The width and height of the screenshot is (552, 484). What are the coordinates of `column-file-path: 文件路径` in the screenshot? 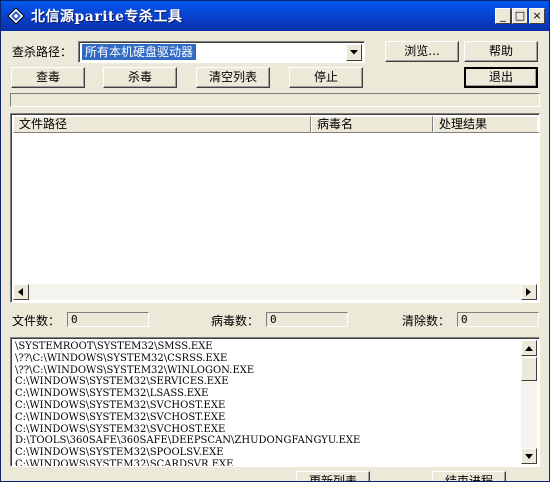 It's located at (162, 124).